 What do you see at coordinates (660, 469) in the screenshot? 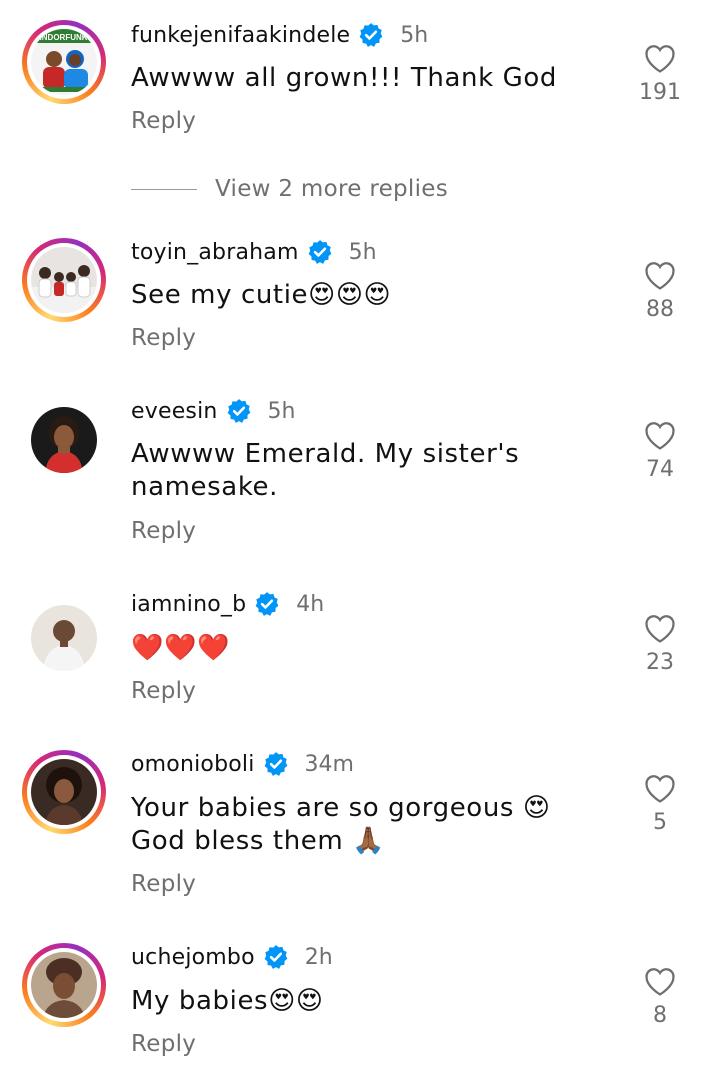
I see `like-count: 74` at bounding box center [660, 469].